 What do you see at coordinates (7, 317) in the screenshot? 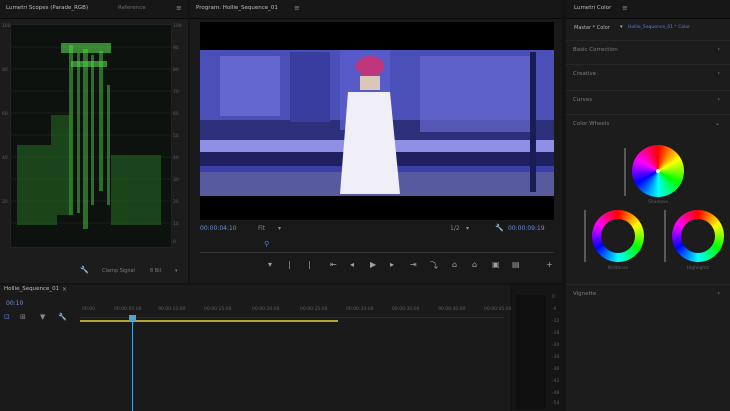
I see `snap-icon: ⊡` at bounding box center [7, 317].